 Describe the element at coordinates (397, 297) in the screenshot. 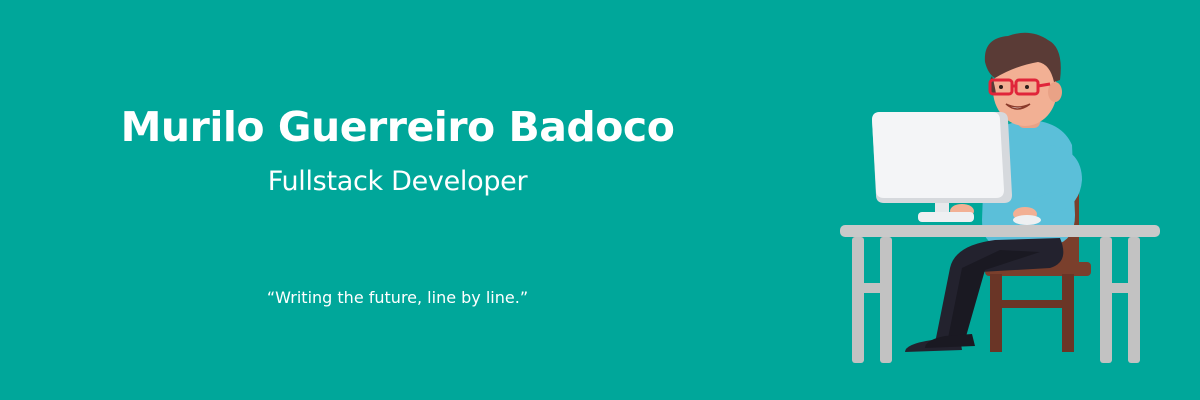

I see `developer-quote: “Writing the future, line by line.”` at that location.